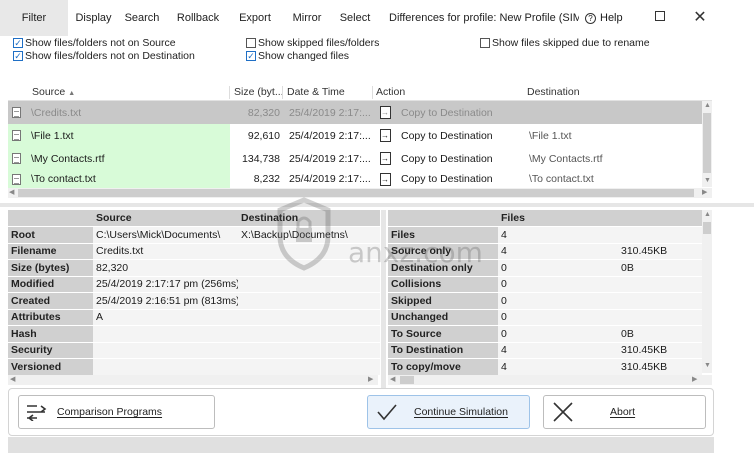 Image resolution: width=754 pixels, height=472 pixels. I want to click on column-destination: Destination, so click(553, 92).